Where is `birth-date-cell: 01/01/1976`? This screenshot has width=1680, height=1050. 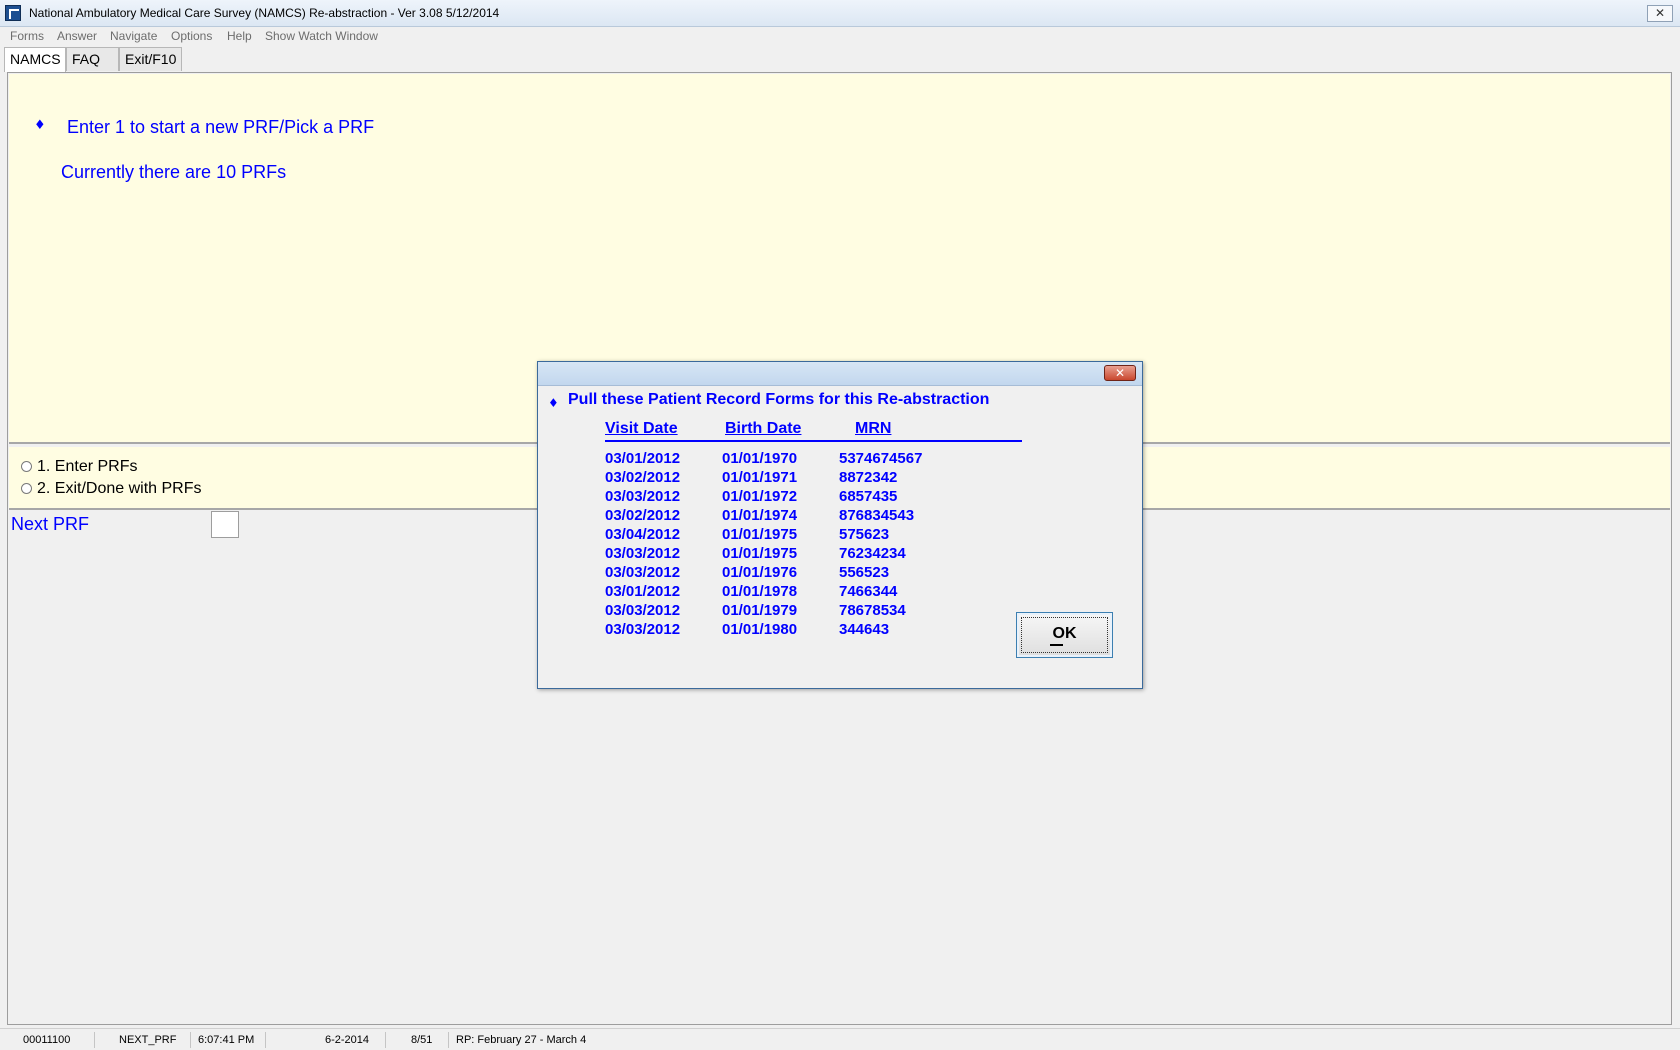 birth-date-cell: 01/01/1976 is located at coordinates (760, 572).